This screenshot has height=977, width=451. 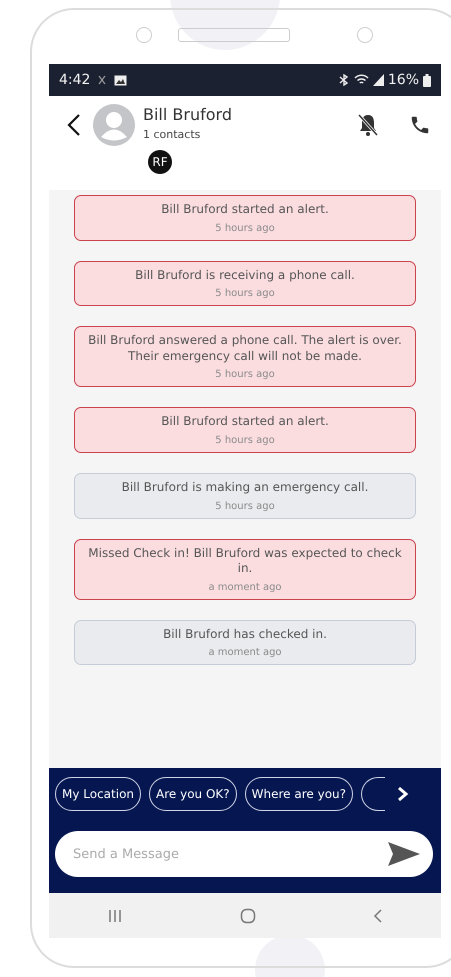 What do you see at coordinates (245, 276) in the screenshot?
I see `message-text: Bill Bruford is receiving a phone call.` at bounding box center [245, 276].